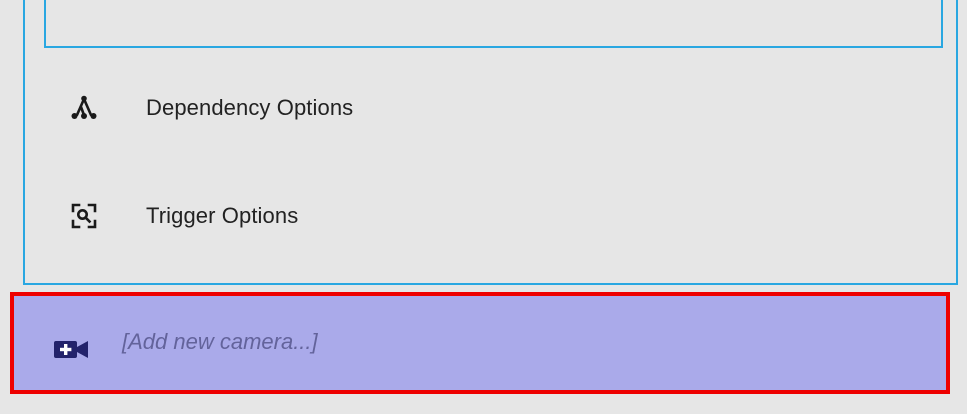  What do you see at coordinates (84, 216) in the screenshot?
I see `image-search-icon` at bounding box center [84, 216].